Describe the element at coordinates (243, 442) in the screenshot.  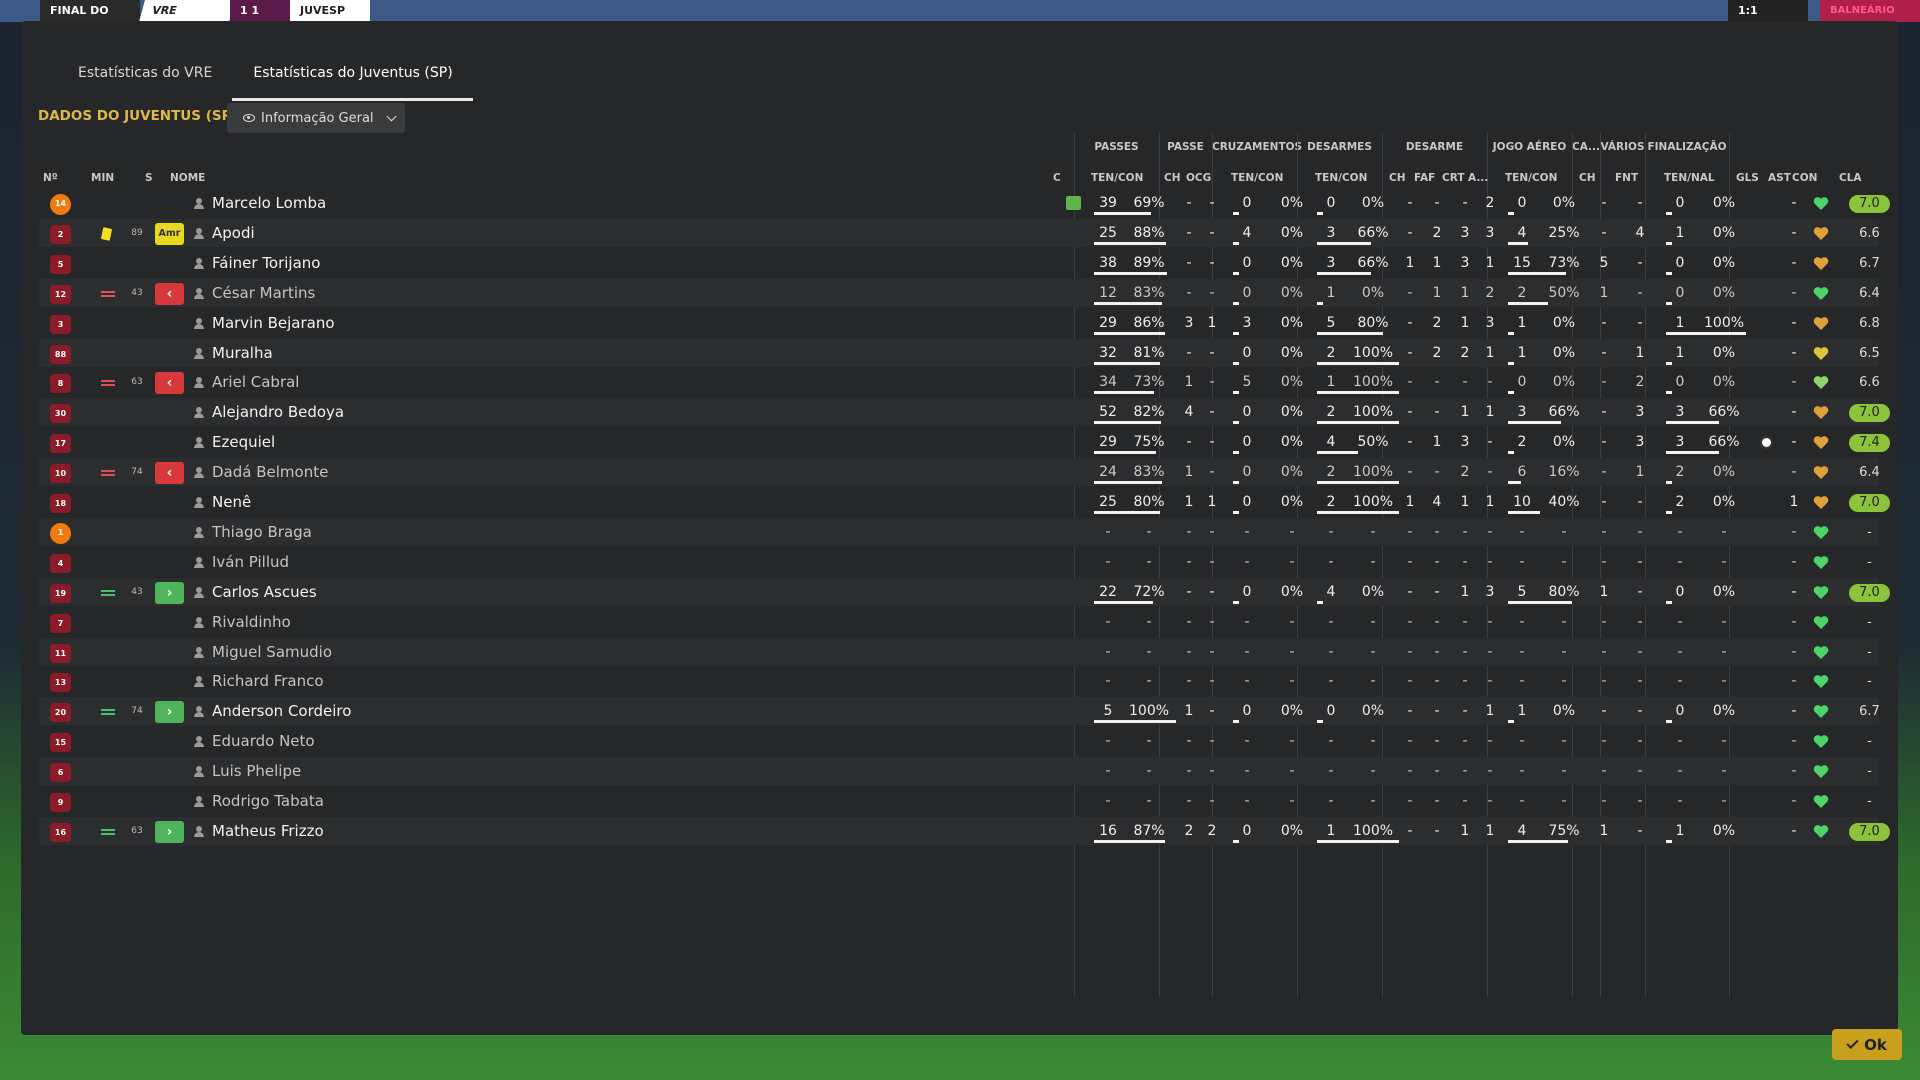
I see `player-name: Ezequiel` at that location.